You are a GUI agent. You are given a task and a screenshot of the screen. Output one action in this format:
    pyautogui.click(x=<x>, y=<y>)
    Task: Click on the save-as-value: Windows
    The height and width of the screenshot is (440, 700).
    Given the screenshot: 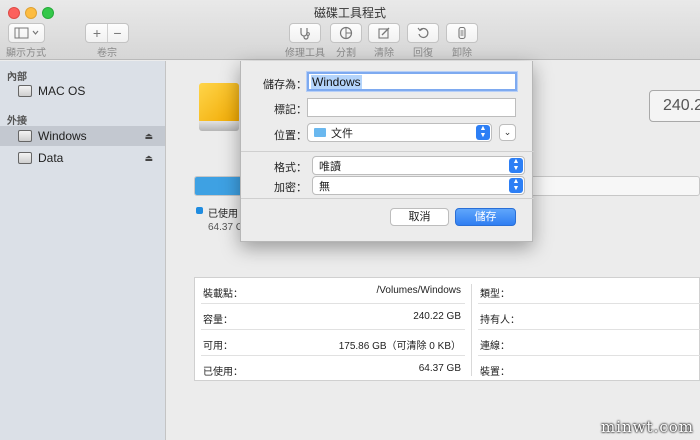 What is the action you would take?
    pyautogui.click(x=336, y=82)
    